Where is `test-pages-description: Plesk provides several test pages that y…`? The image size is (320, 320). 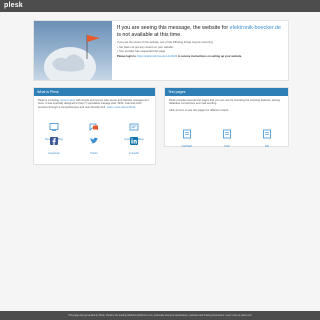
test-pages-description: Plesk provides several test pages that y… is located at coordinates (226, 104).